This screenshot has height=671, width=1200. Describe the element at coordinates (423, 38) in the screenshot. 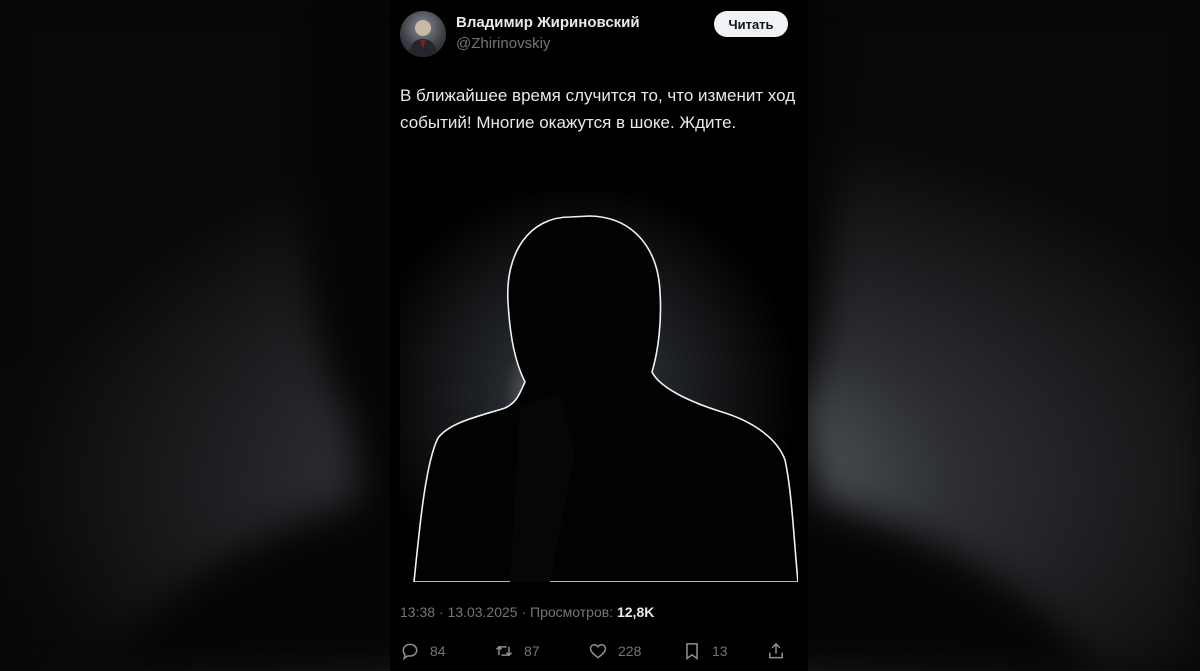

I see `avatar-portrait-icon` at that location.